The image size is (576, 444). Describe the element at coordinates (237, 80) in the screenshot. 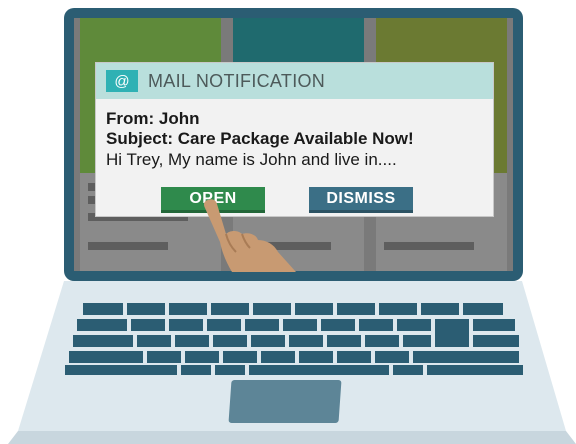

I see `notification-title: MAIL NOTIFICATION` at that location.